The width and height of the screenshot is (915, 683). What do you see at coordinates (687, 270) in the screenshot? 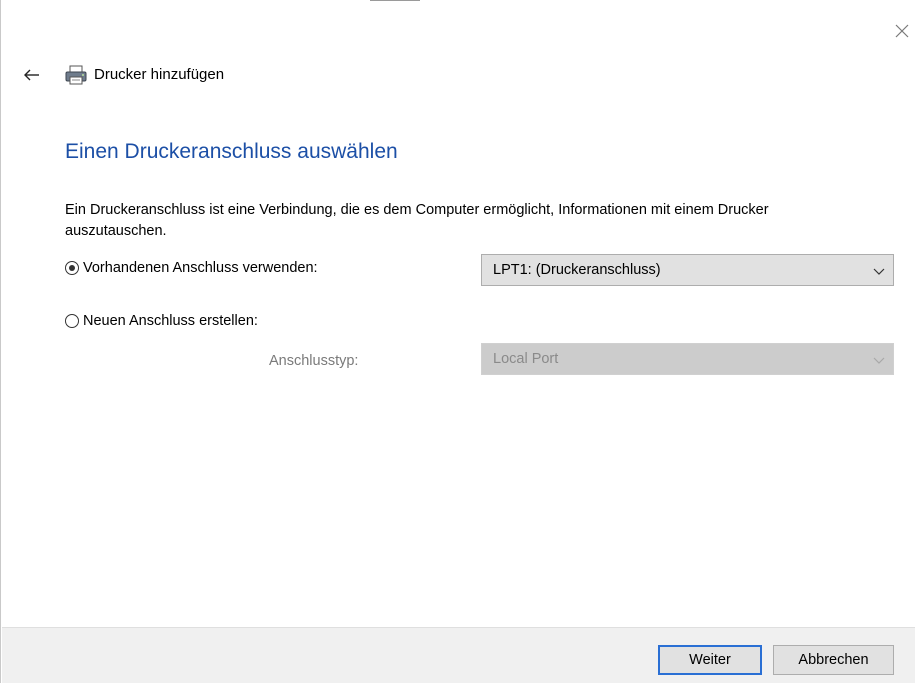
I see `existing-port-dropdown: LPT1: (Druckeranschluss)` at bounding box center [687, 270].